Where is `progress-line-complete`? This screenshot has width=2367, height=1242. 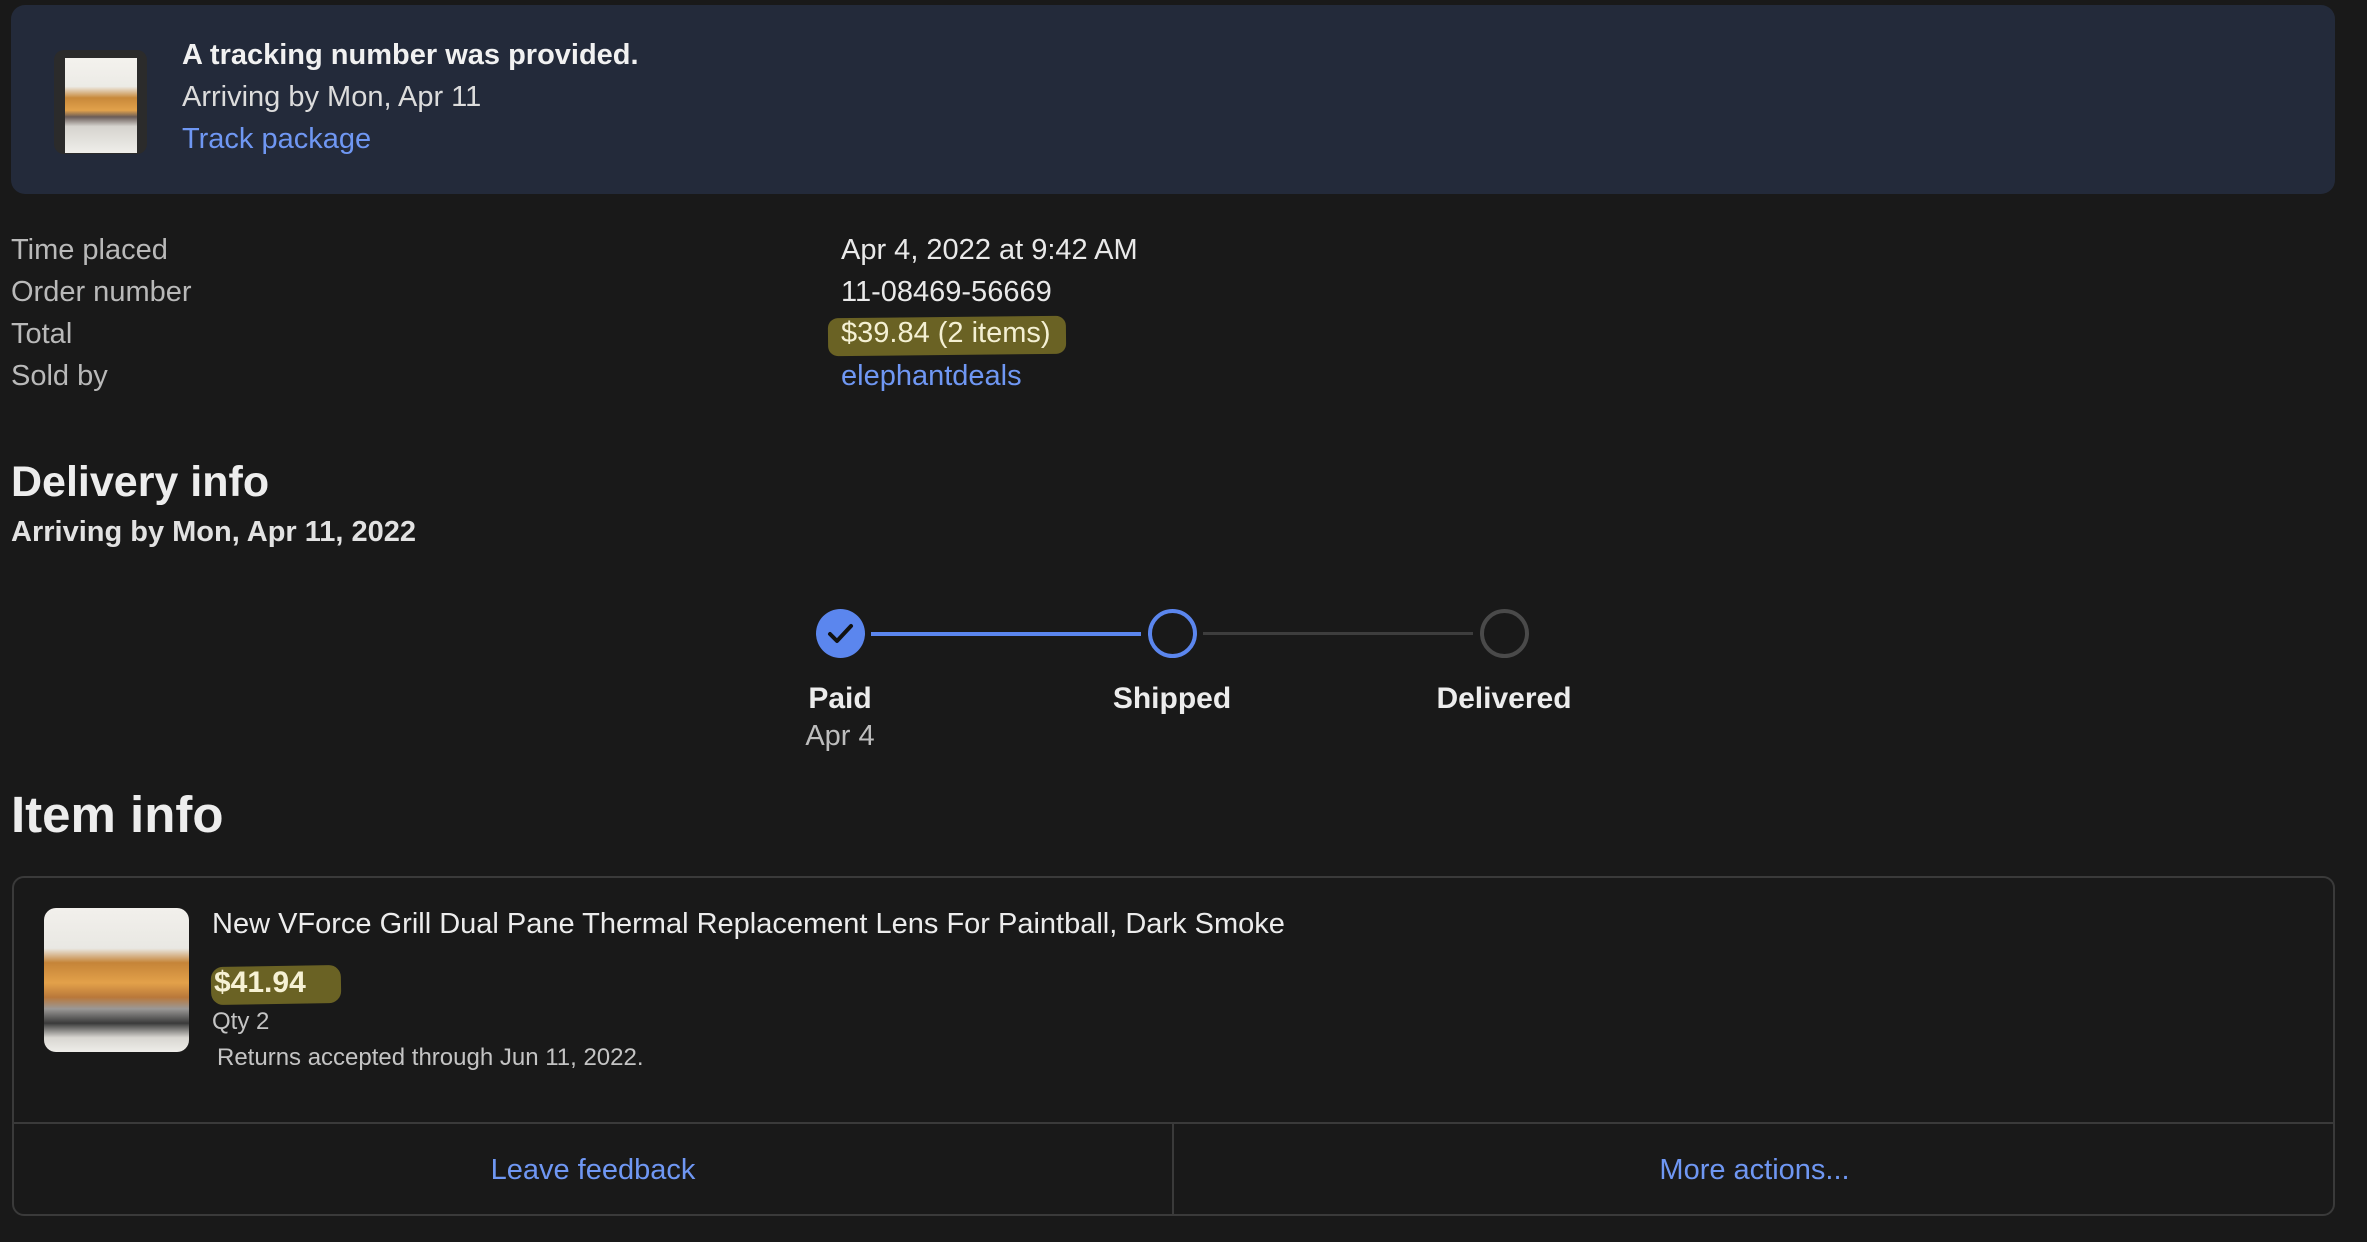 progress-line-complete is located at coordinates (1006, 634).